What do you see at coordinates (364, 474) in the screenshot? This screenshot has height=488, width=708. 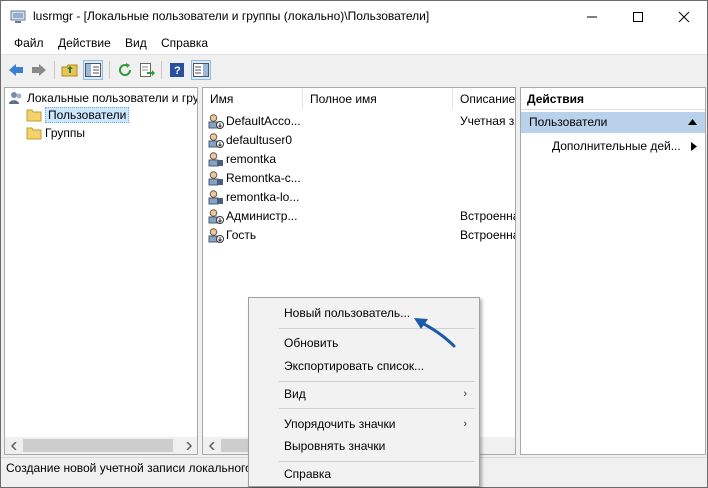 I see `menu-item-help: Справка` at bounding box center [364, 474].